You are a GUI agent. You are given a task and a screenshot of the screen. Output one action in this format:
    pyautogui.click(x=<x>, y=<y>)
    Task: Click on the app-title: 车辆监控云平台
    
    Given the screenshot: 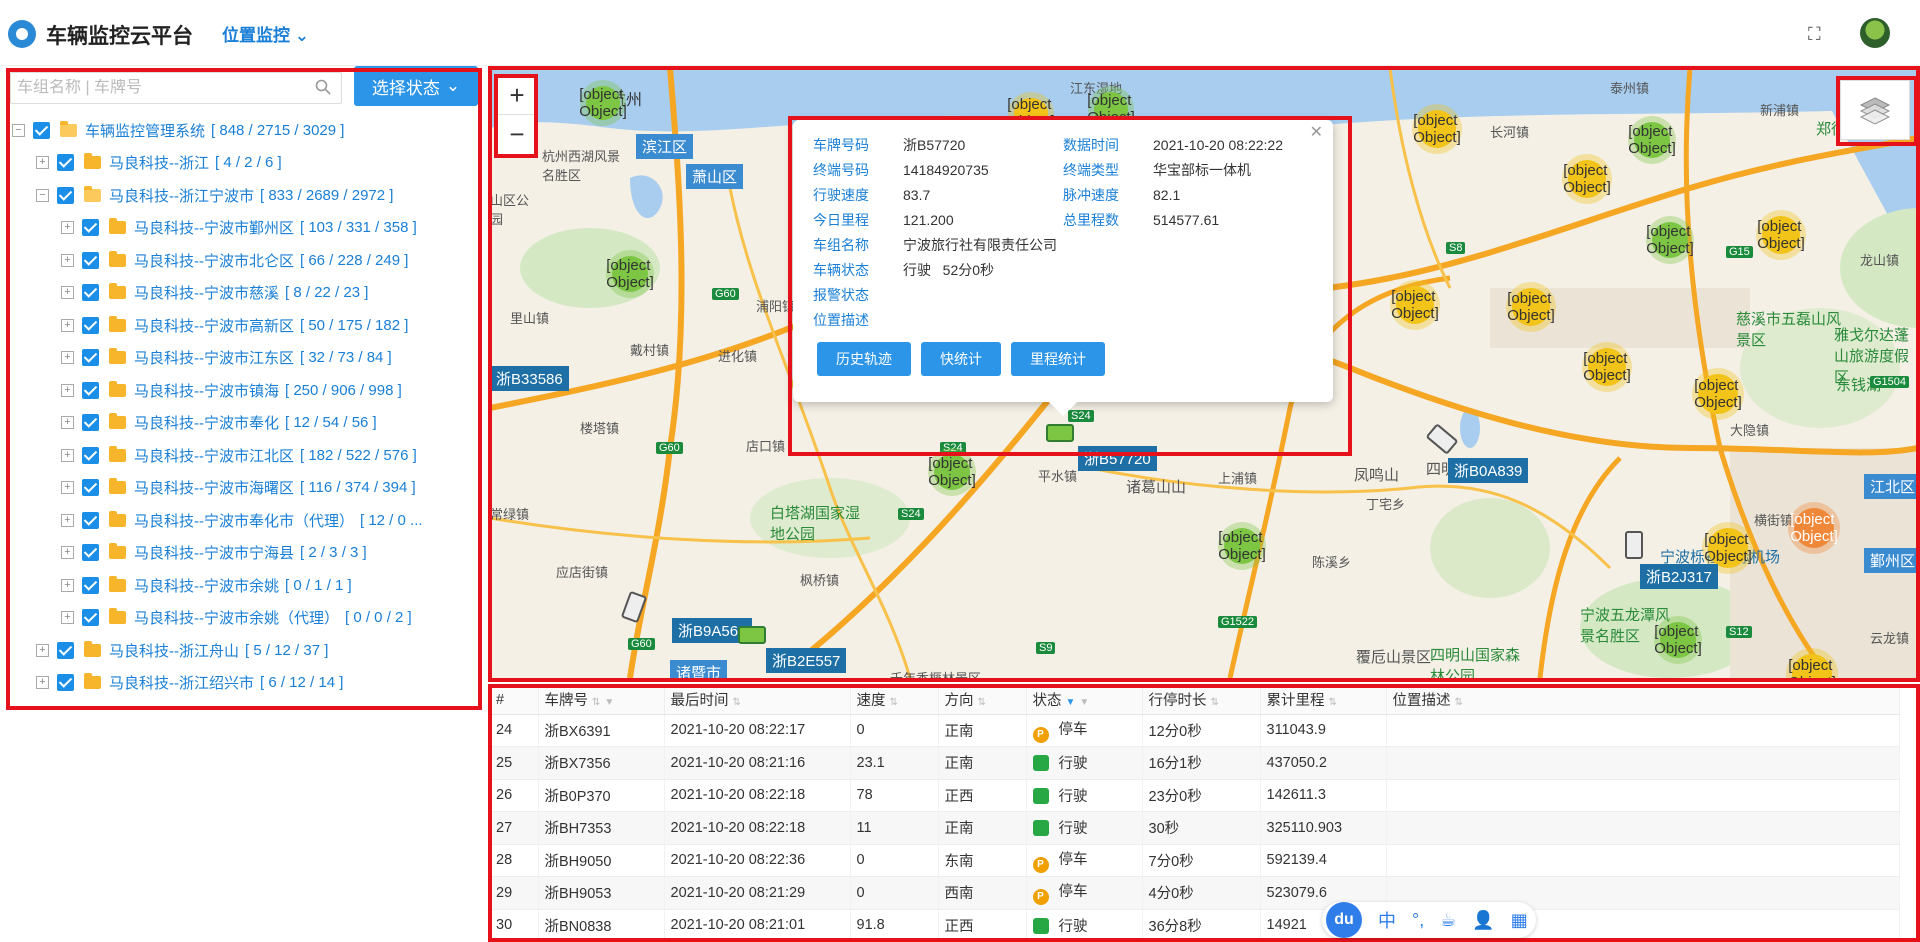 What is the action you would take?
    pyautogui.click(x=119, y=36)
    